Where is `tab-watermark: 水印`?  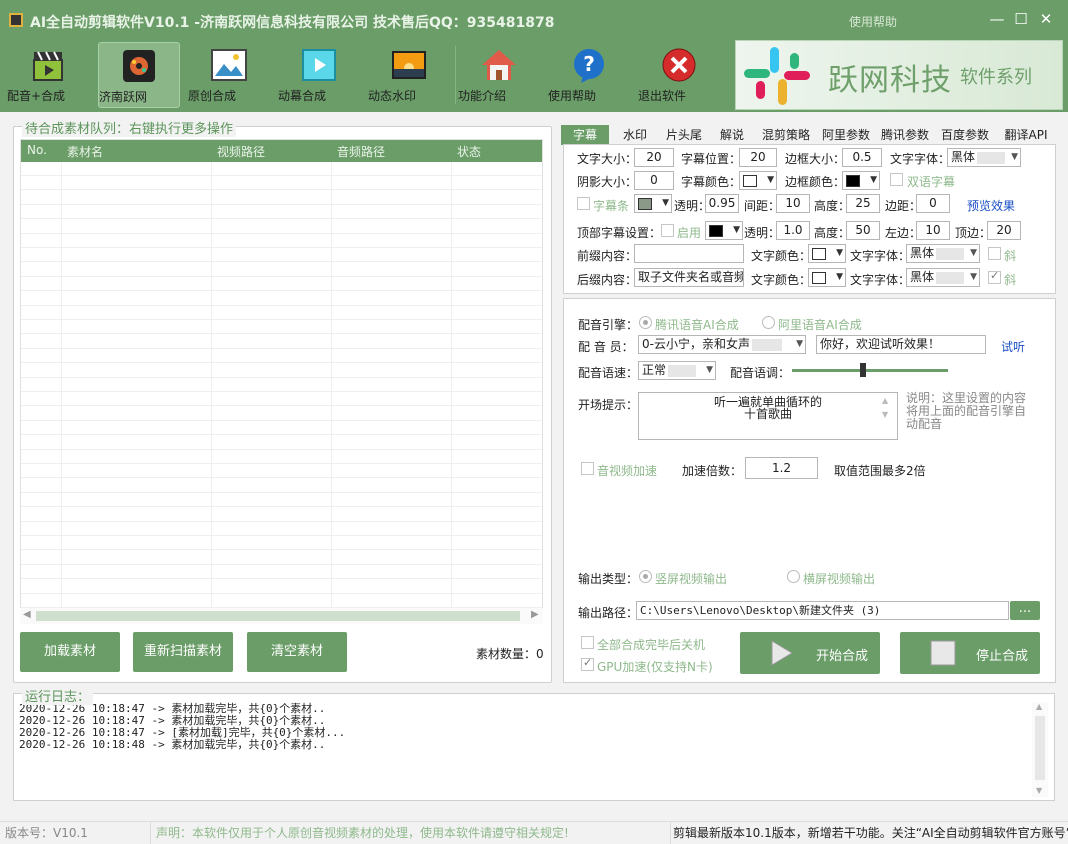 tab-watermark: 水印 is located at coordinates (635, 135).